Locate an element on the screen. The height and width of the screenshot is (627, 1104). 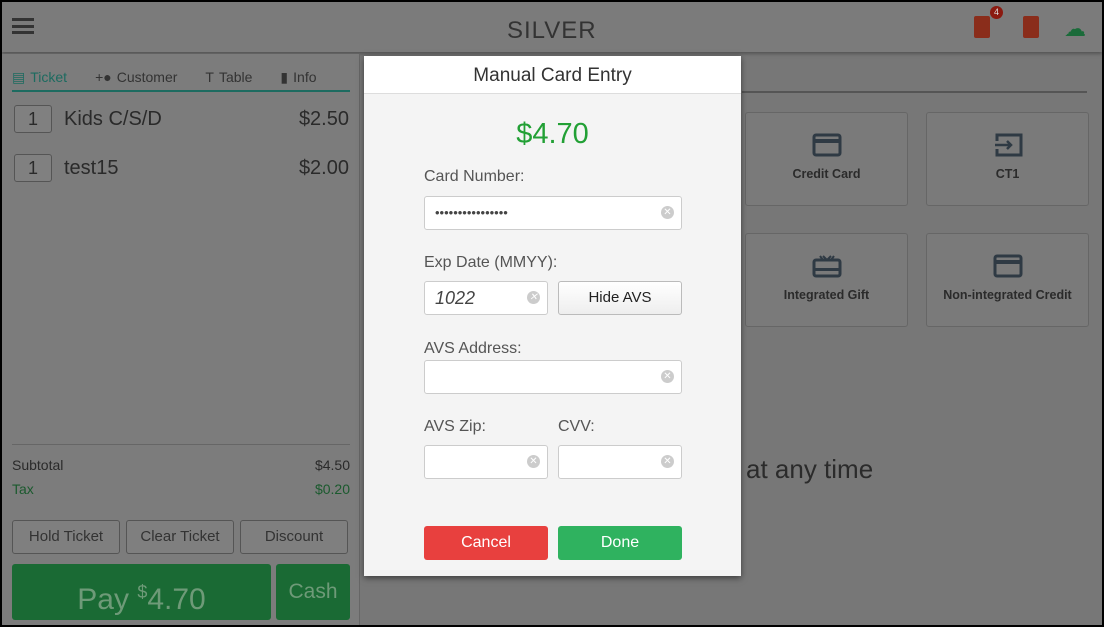
card-number-label: Card Number: is located at coordinates (474, 176).